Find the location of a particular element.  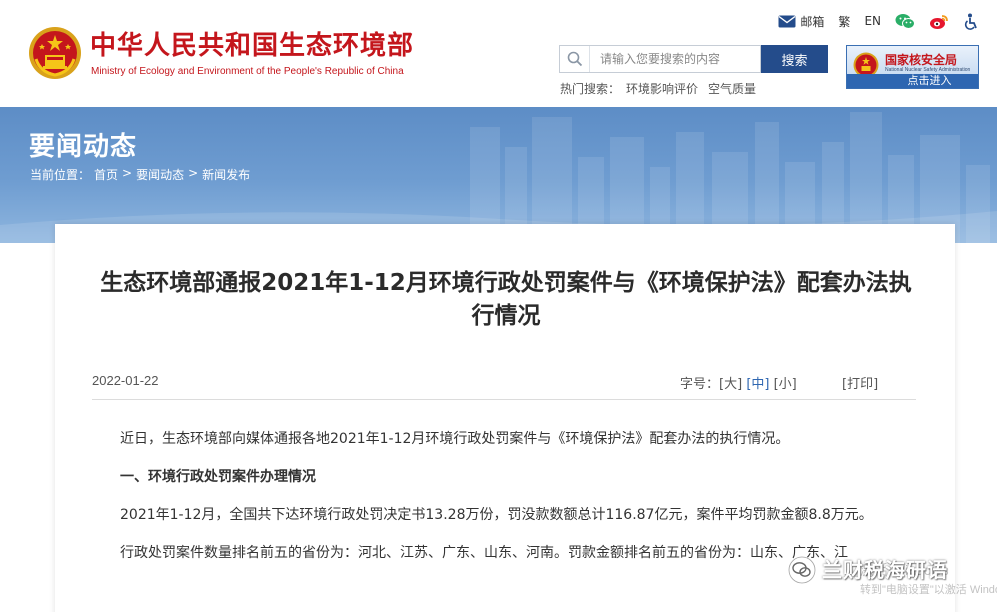

breadcrumb-press-release: 新闻发布 is located at coordinates (226, 174).